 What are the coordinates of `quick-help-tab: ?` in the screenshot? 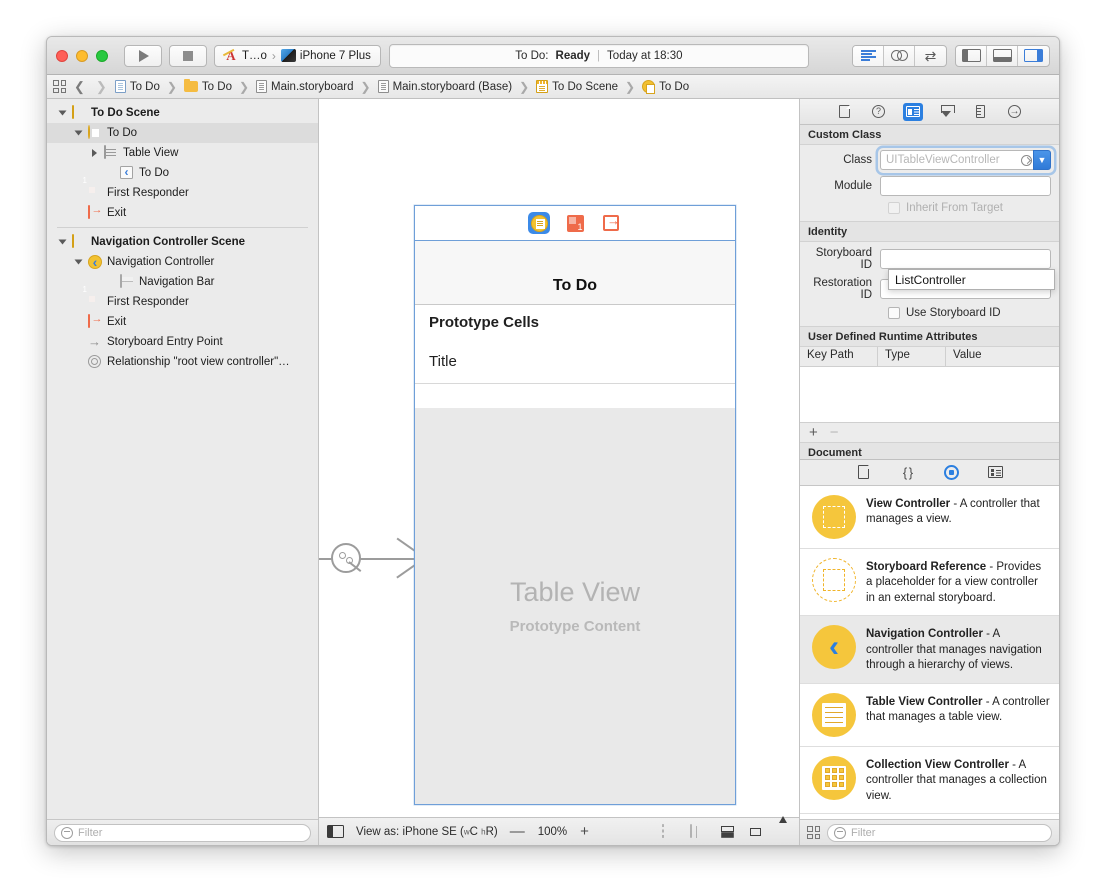 It's located at (879, 112).